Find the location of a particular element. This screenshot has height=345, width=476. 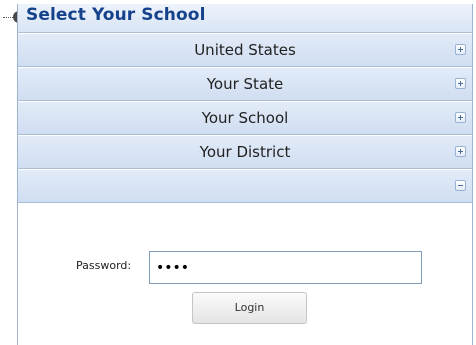

accordion-item-label: Your District is located at coordinates (245, 152).